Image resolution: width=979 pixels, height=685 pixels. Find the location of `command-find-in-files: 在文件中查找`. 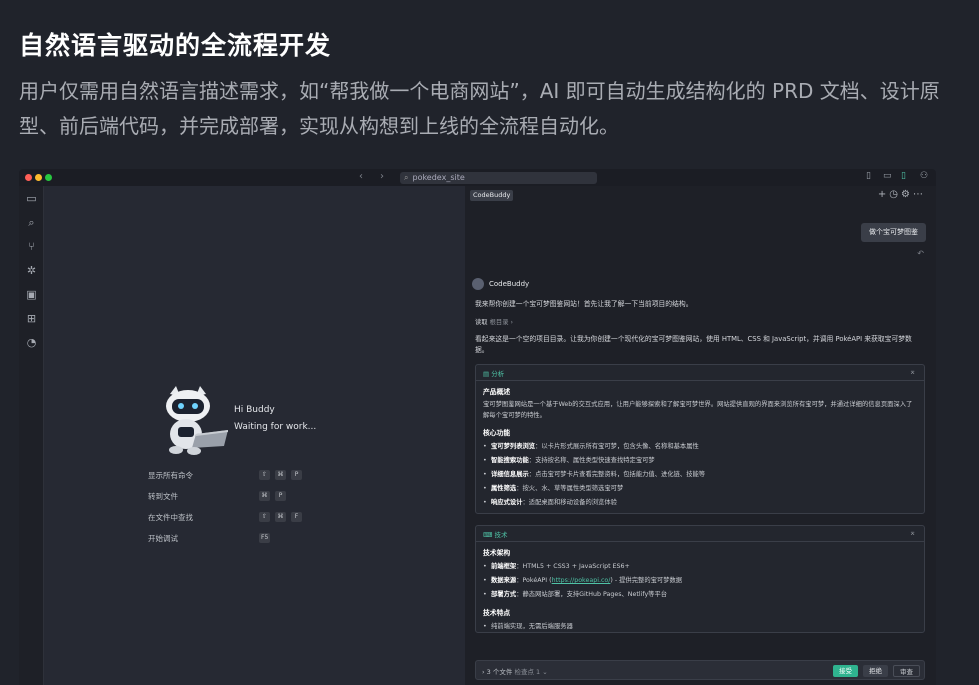

command-find-in-files: 在文件中查找 is located at coordinates (170, 517).